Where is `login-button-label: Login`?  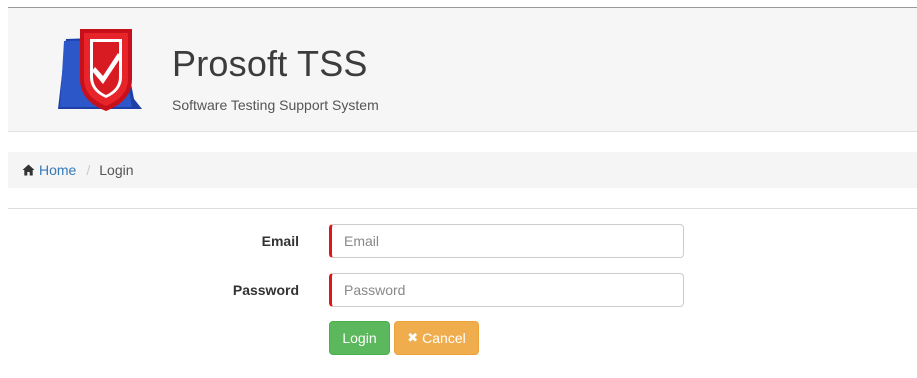
login-button-label: Login is located at coordinates (359, 338).